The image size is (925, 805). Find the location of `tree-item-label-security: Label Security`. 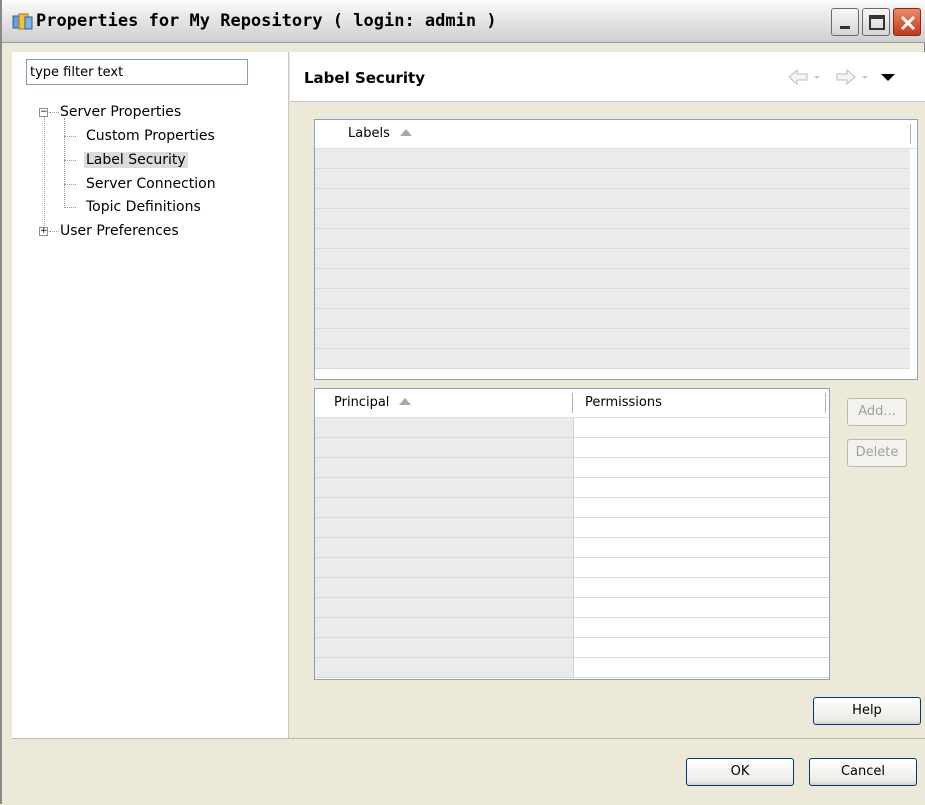

tree-item-label-security: Label Security is located at coordinates (136, 160).